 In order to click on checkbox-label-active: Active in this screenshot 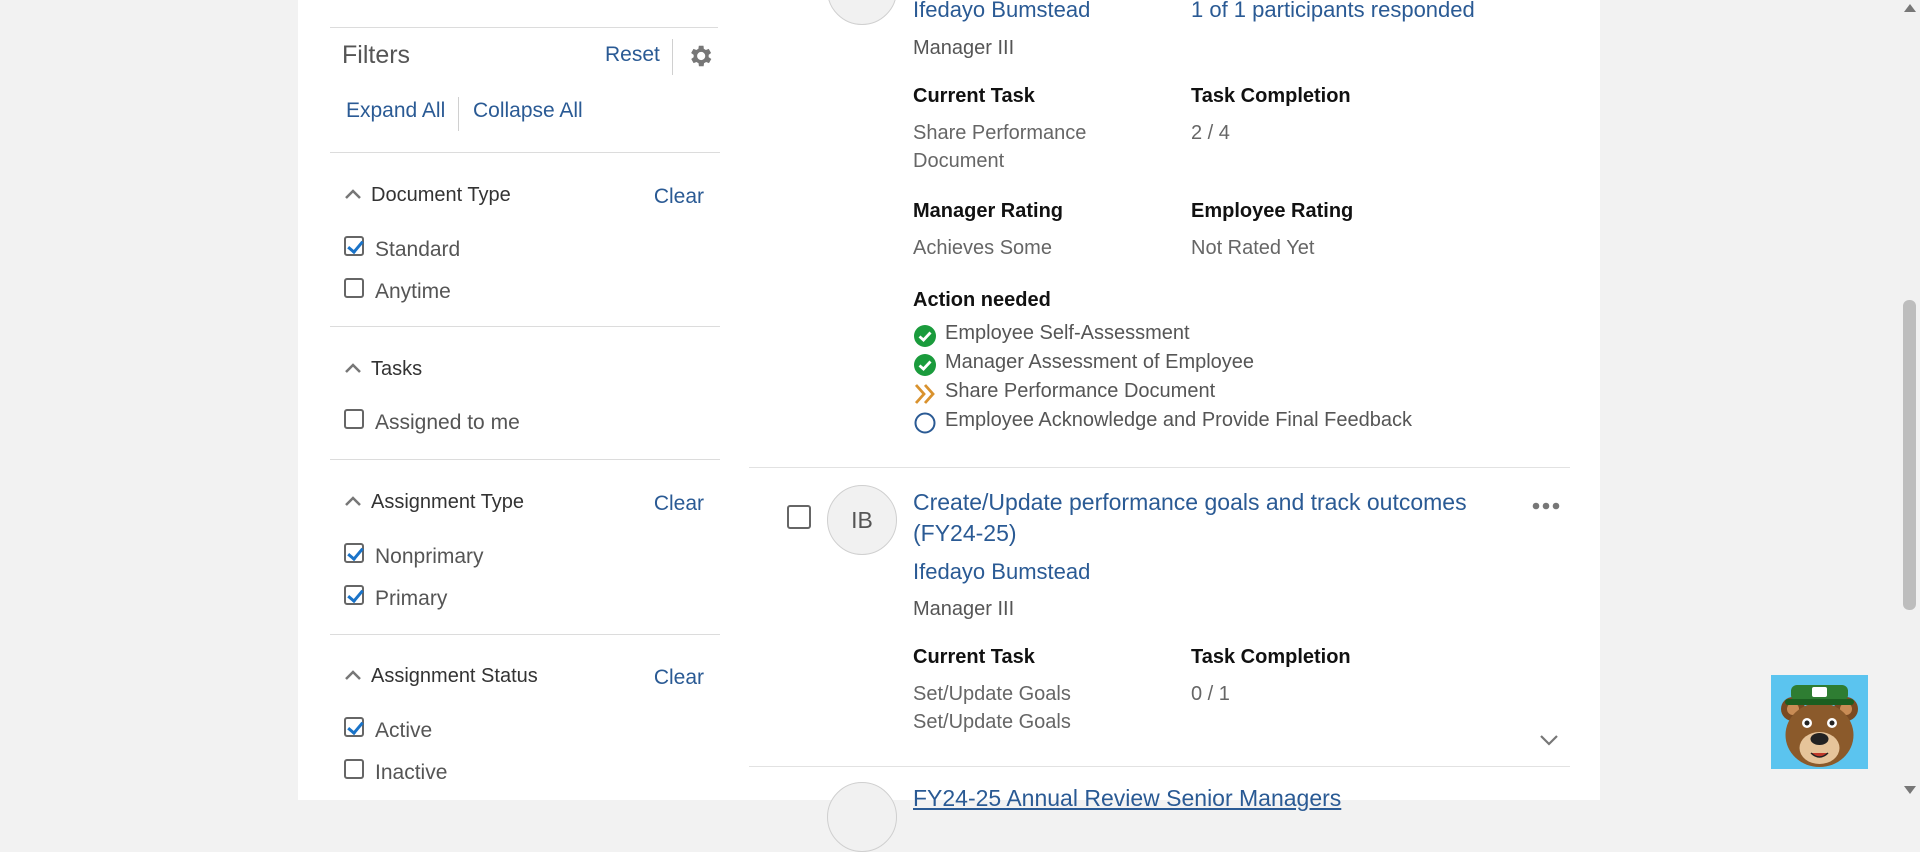, I will do `click(404, 730)`.